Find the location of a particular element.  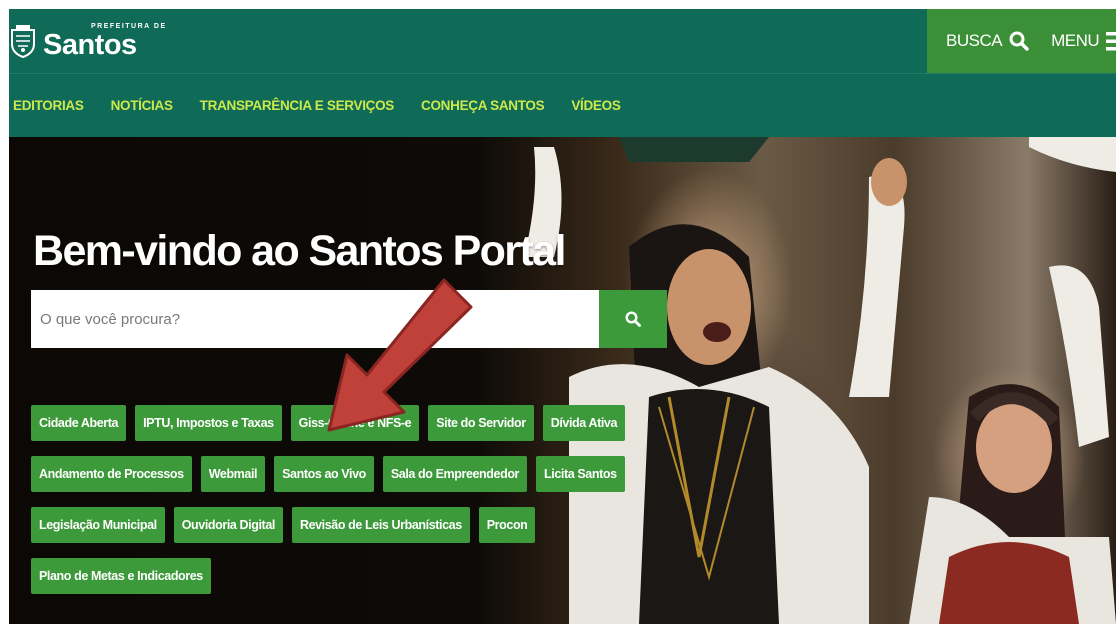

site-logo: PREFEITURA DE Santos is located at coordinates (88, 41).